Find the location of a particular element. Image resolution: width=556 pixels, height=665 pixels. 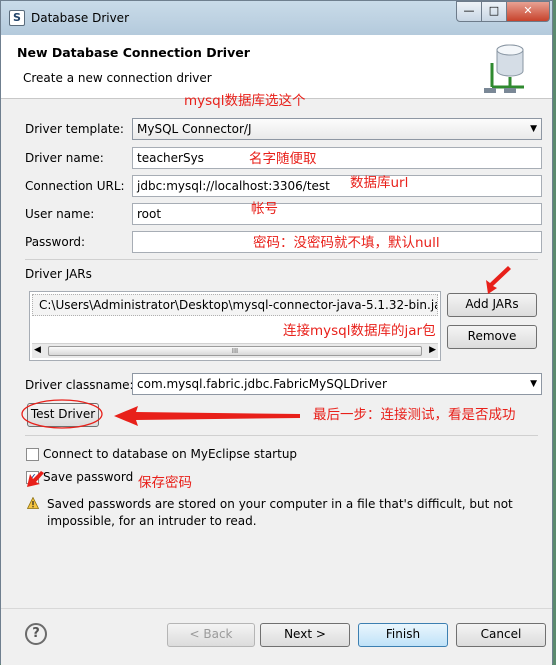

wizard-title: New Database Connection Driver is located at coordinates (133, 52).